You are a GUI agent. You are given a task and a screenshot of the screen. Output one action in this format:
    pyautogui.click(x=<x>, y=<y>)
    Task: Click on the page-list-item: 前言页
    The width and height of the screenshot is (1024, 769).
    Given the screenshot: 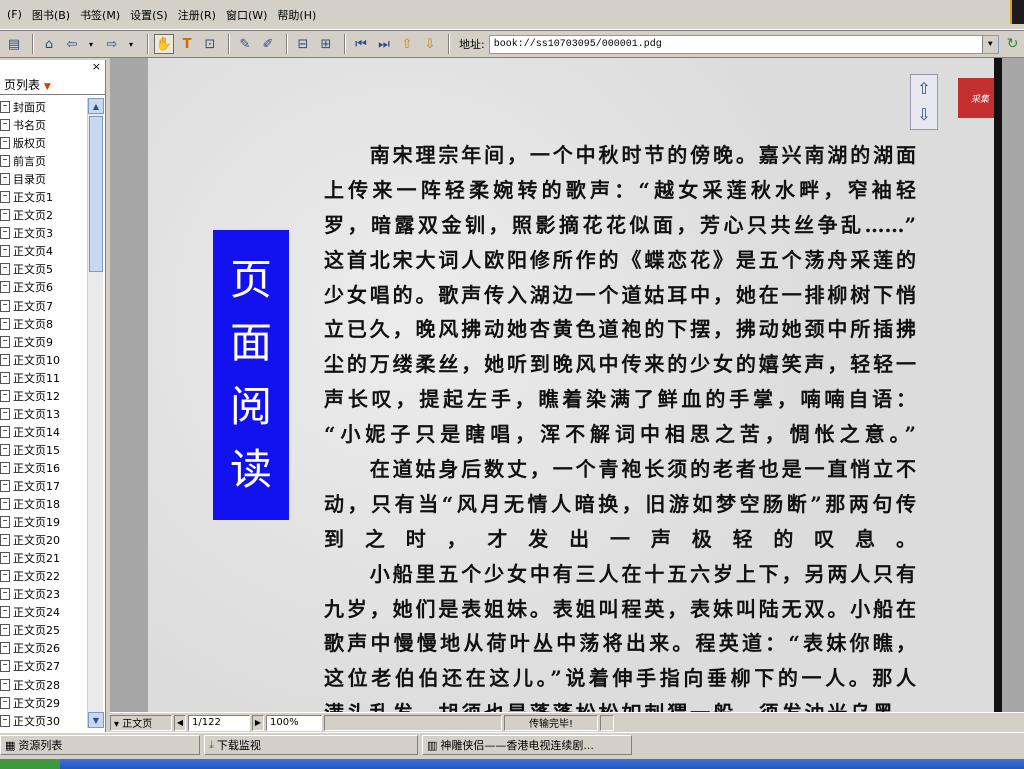 What is the action you would take?
    pyautogui.click(x=44, y=161)
    